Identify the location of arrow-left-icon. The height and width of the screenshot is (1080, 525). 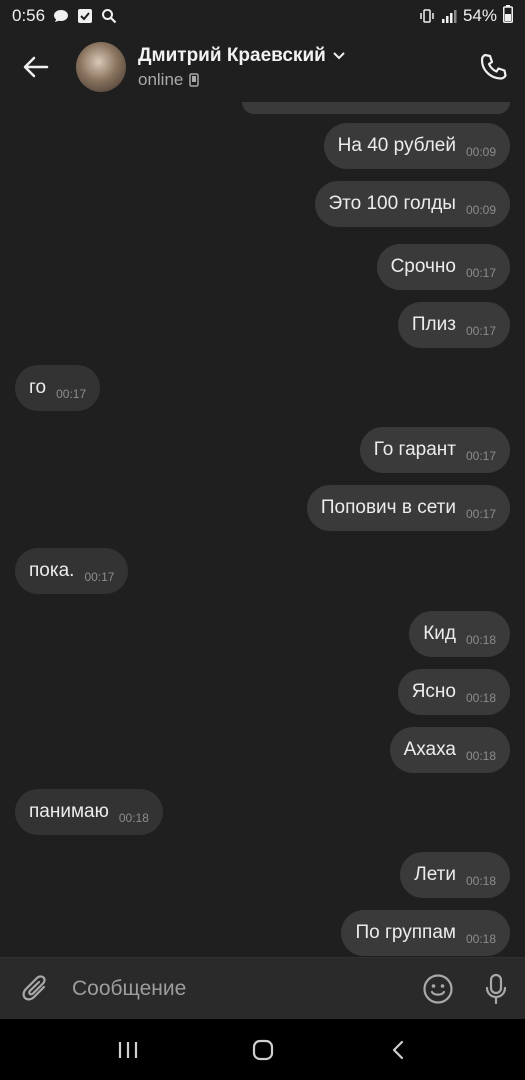
(36, 67).